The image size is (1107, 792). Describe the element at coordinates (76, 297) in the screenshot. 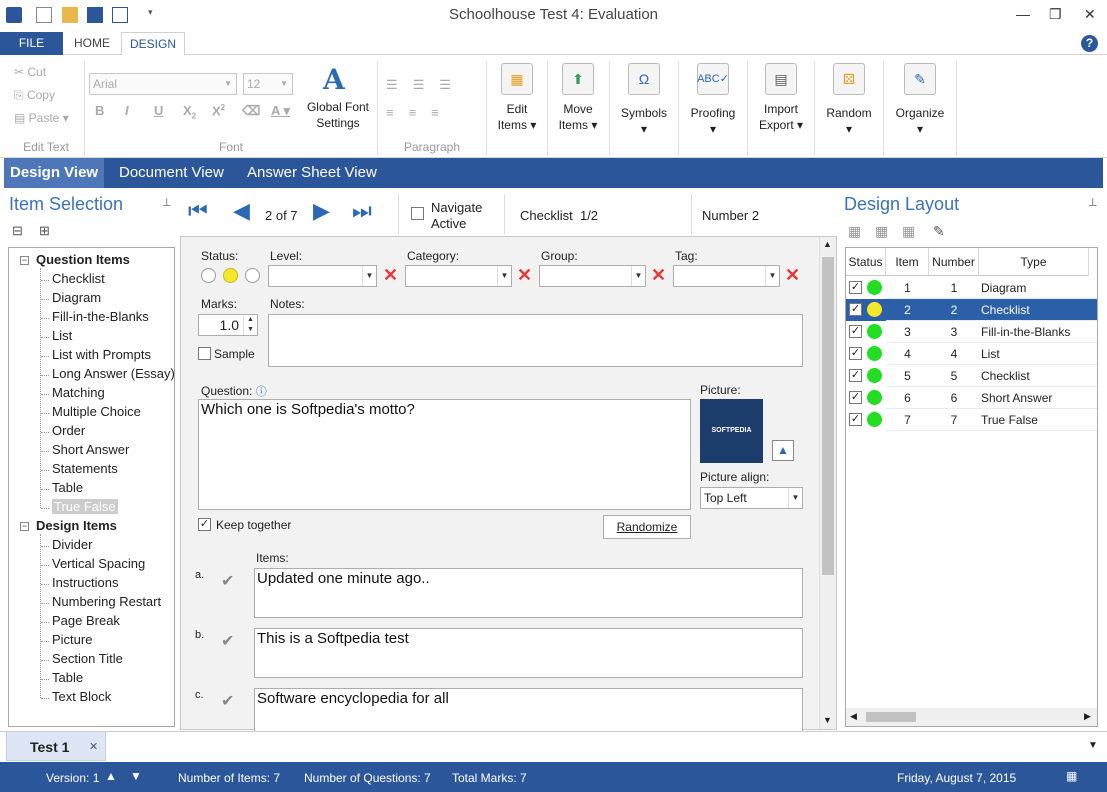

I see `tree-item: Diagram` at that location.